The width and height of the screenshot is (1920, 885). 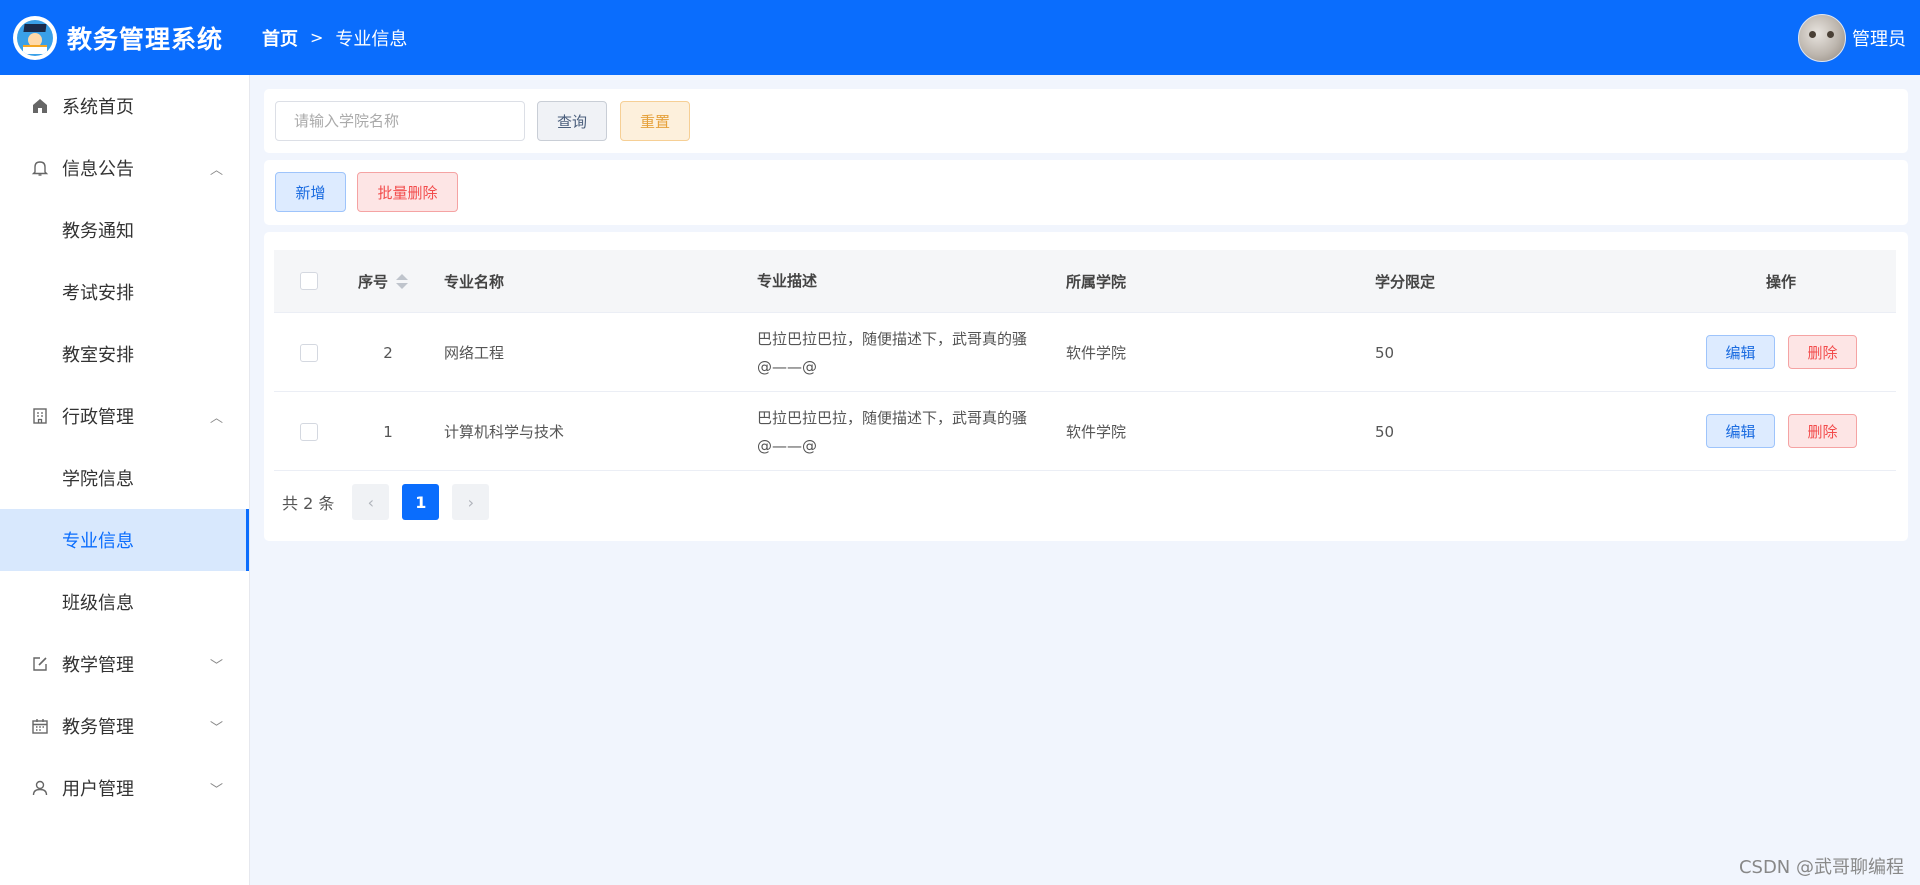 I want to click on sidebar-item-exam-schedule: 考试安排, so click(x=124, y=292).